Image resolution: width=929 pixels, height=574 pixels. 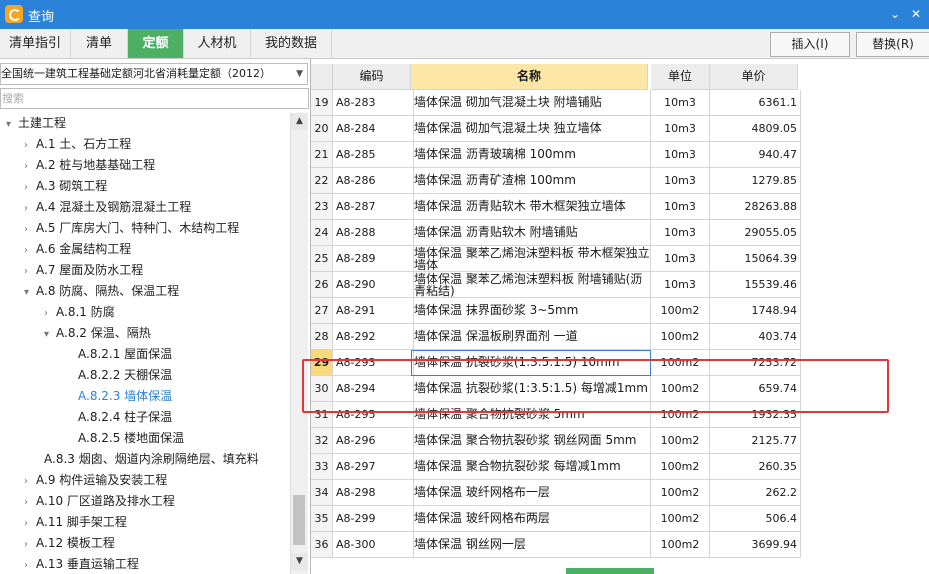 What do you see at coordinates (84, 144) in the screenshot?
I see `tree-node-label: A.1 土、石方工程` at bounding box center [84, 144].